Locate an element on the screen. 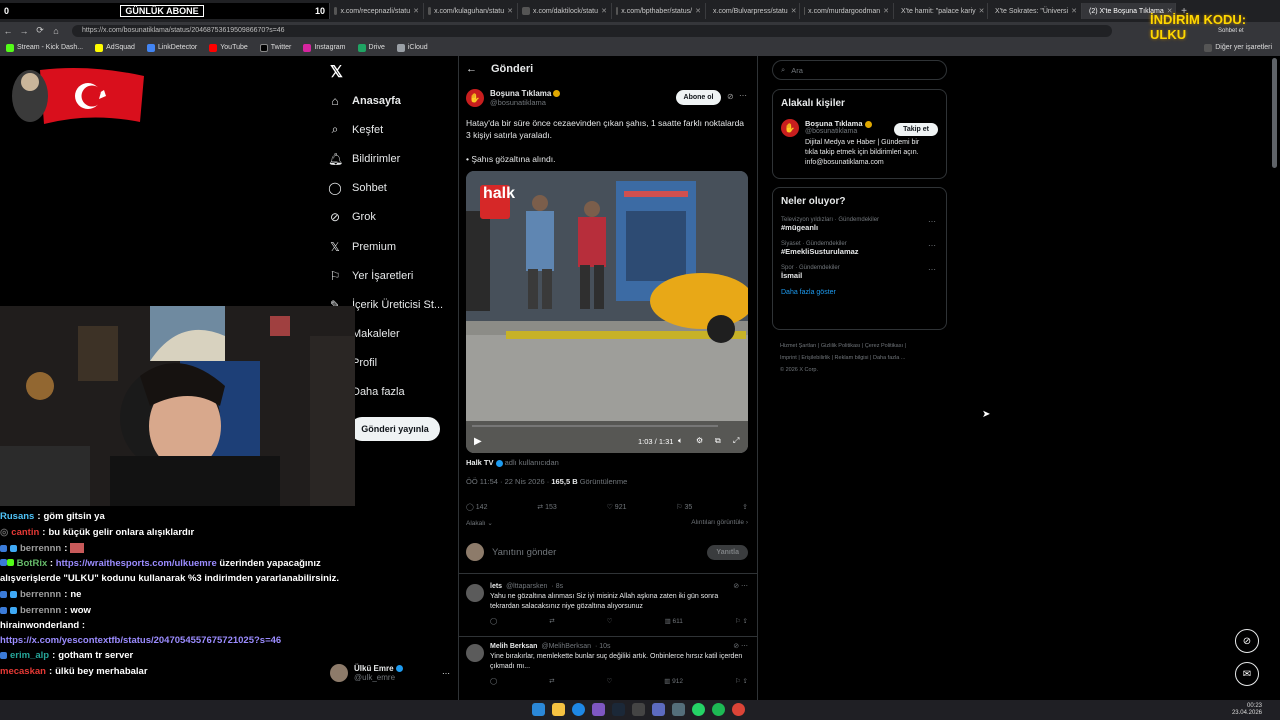 This screenshot has height=720, width=1280. author-handle: @bosunatiklama is located at coordinates (525, 102).